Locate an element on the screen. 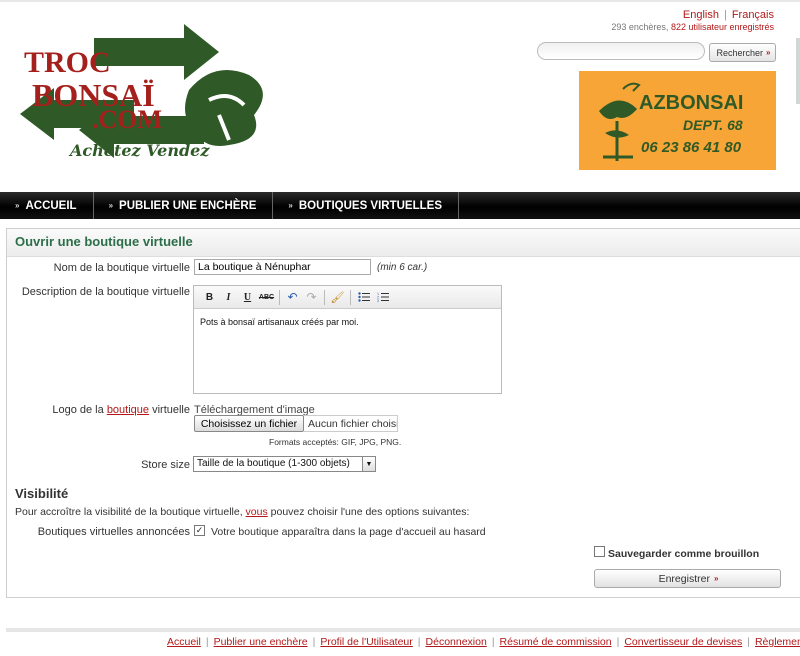  lang-french: Français is located at coordinates (753, 15).